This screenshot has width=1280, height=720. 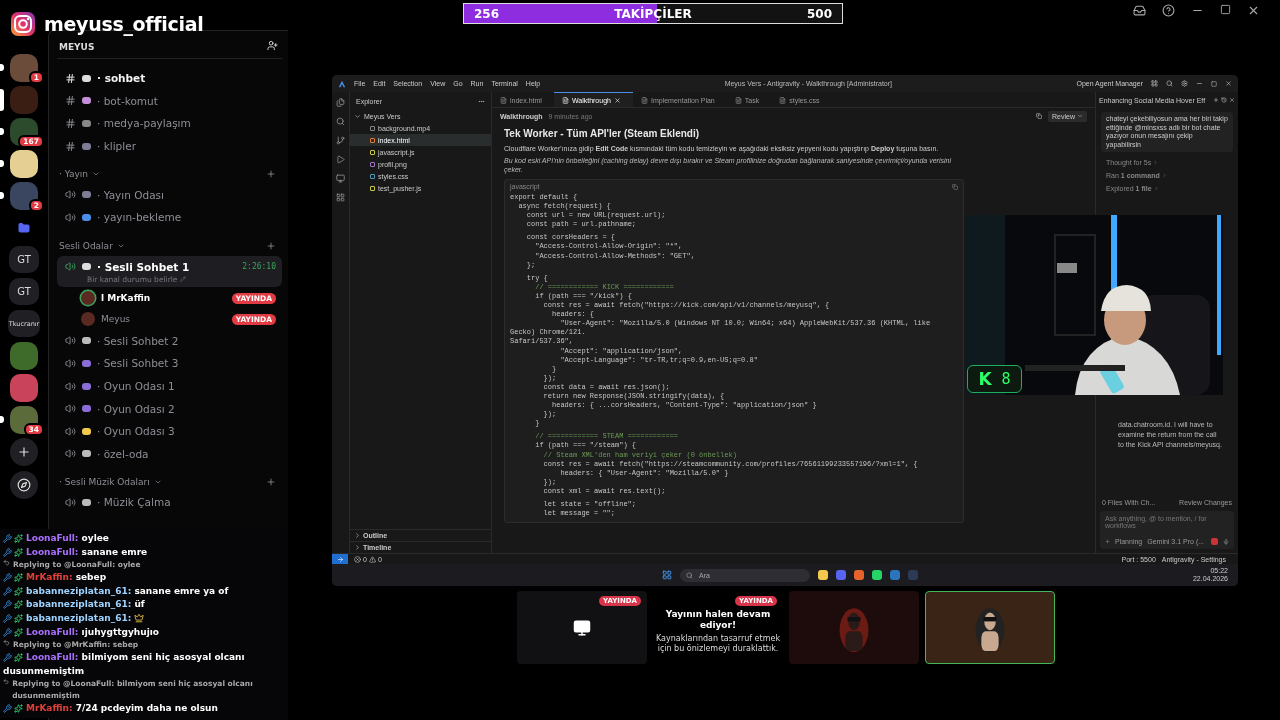 I want to click on voice-channel: · Yayın Odası, so click(x=169, y=194).